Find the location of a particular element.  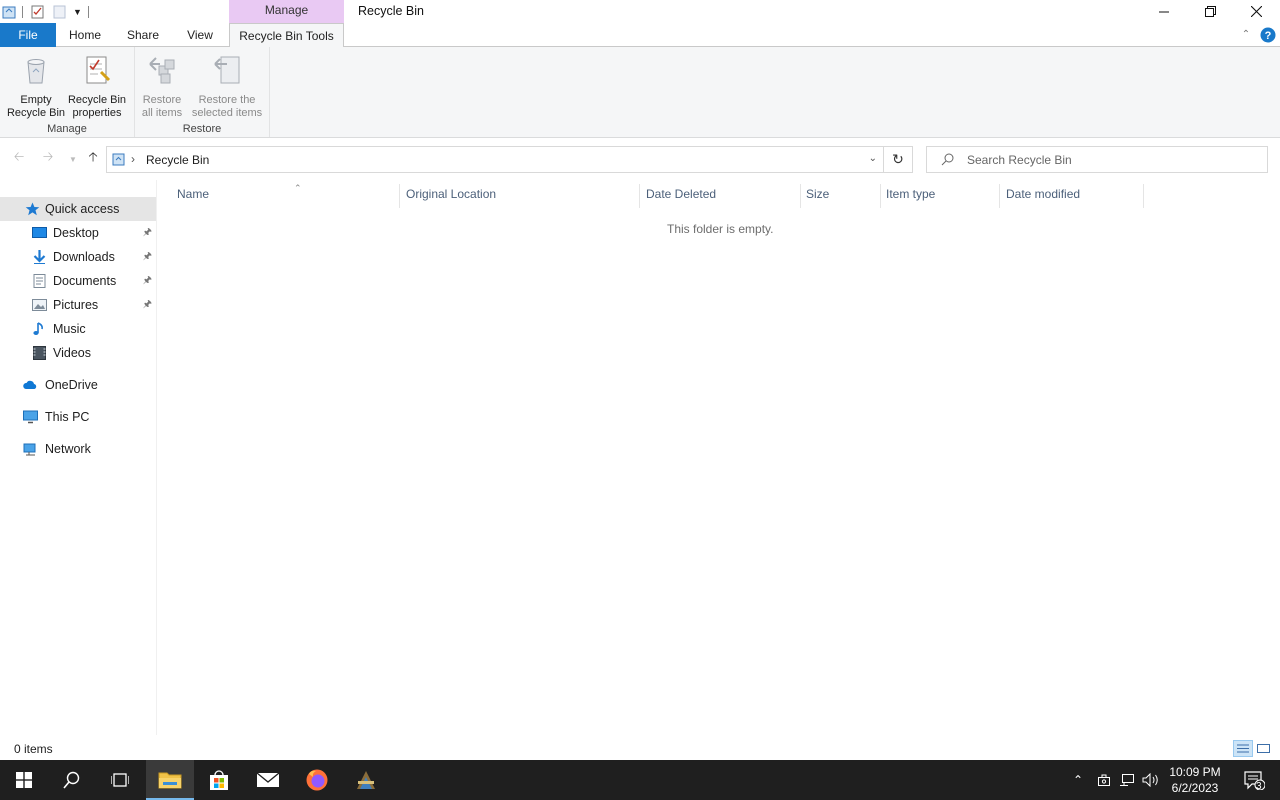

breadcrumb-chevron-icon: › is located at coordinates (133, 159).